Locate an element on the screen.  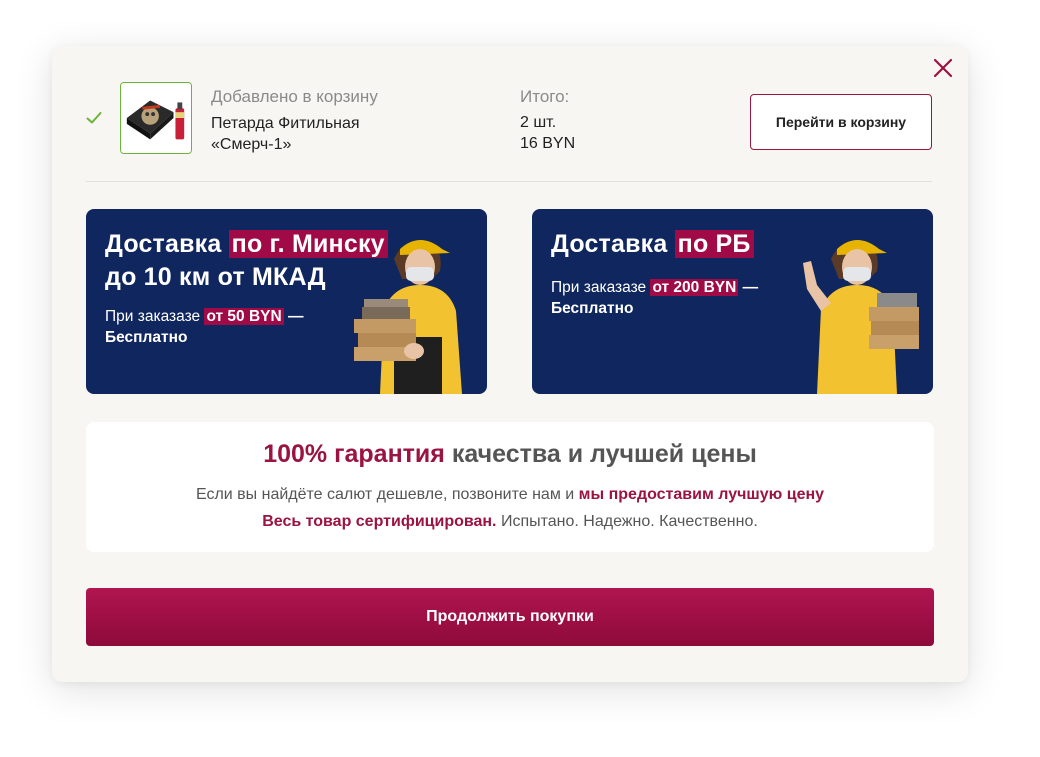
continue-shopping-button: Продолжить покупки is located at coordinates (510, 617).